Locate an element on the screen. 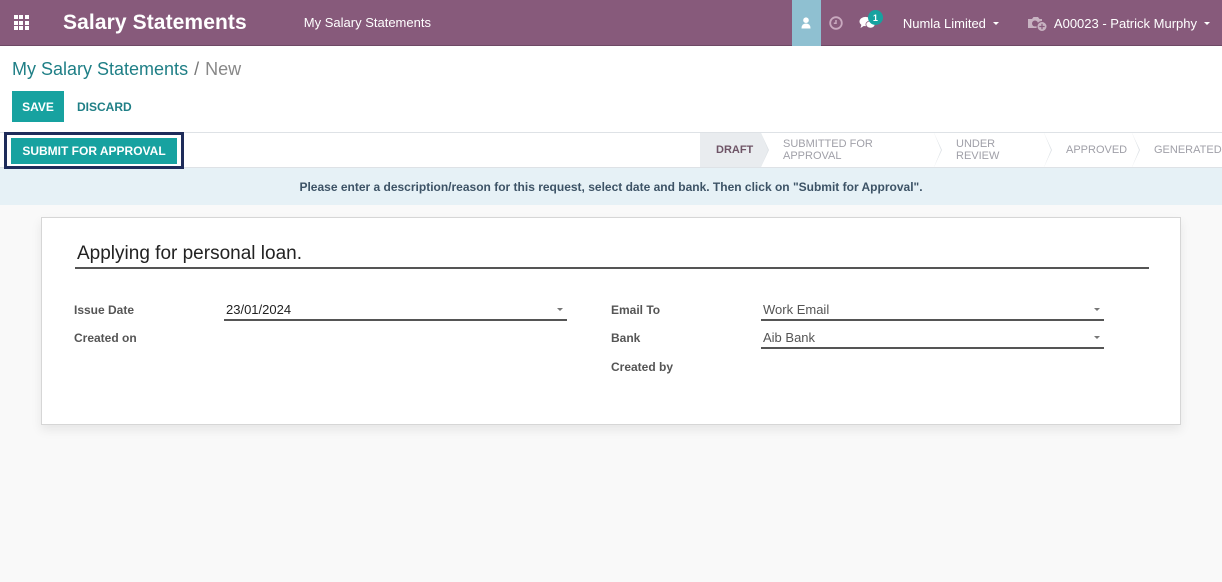 The height and width of the screenshot is (582, 1222). employee-menu: A00023 - Patrick Murphy is located at coordinates (1118, 23).